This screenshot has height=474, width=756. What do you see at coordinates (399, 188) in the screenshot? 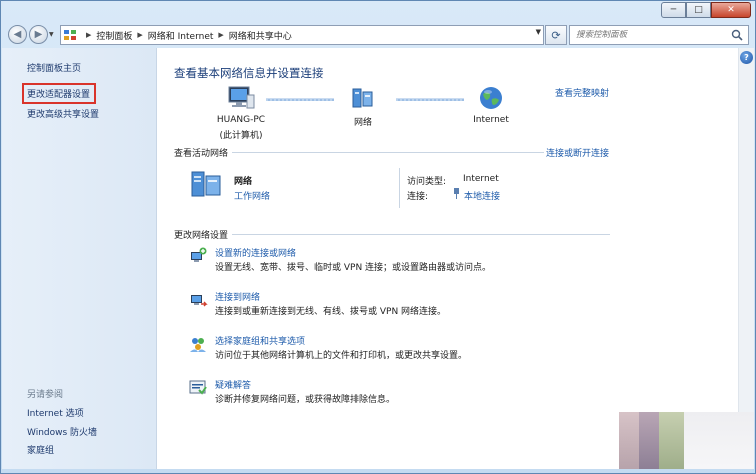
I see `vertical-divider` at bounding box center [399, 188].